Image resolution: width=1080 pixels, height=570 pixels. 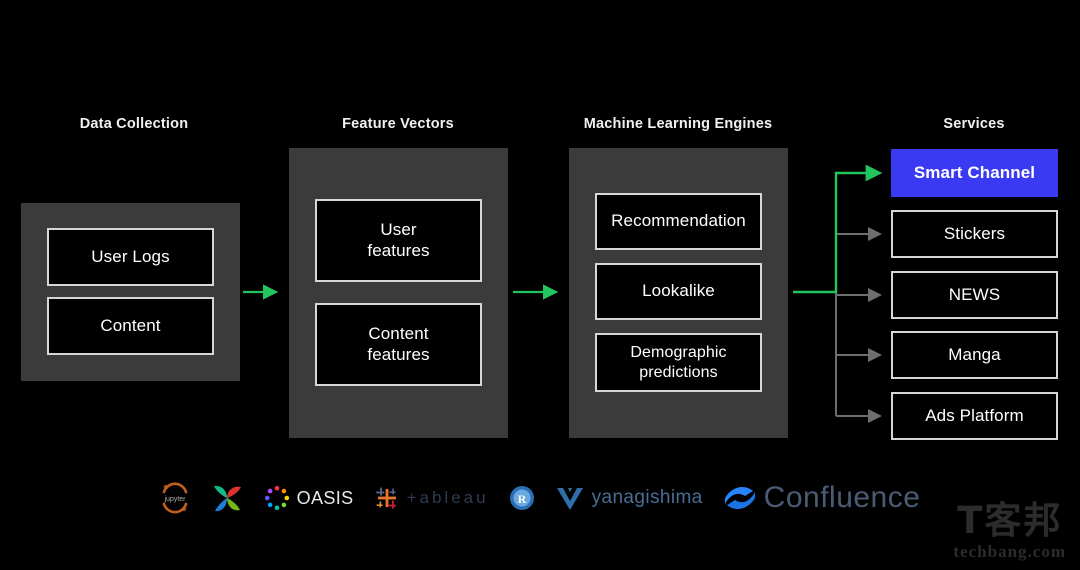 I want to click on node-ads-platform: Ads Platform, so click(x=974, y=416).